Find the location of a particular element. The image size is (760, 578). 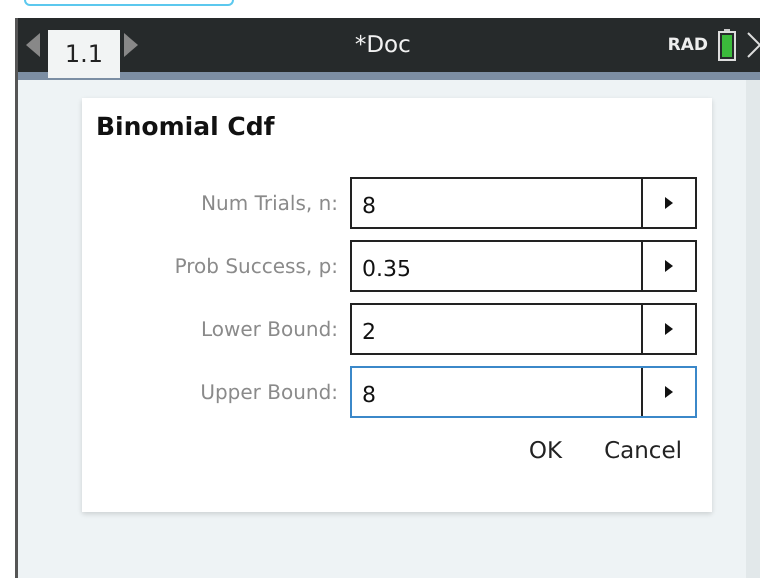

field-label: Upper Bound: is located at coordinates (268, 392).